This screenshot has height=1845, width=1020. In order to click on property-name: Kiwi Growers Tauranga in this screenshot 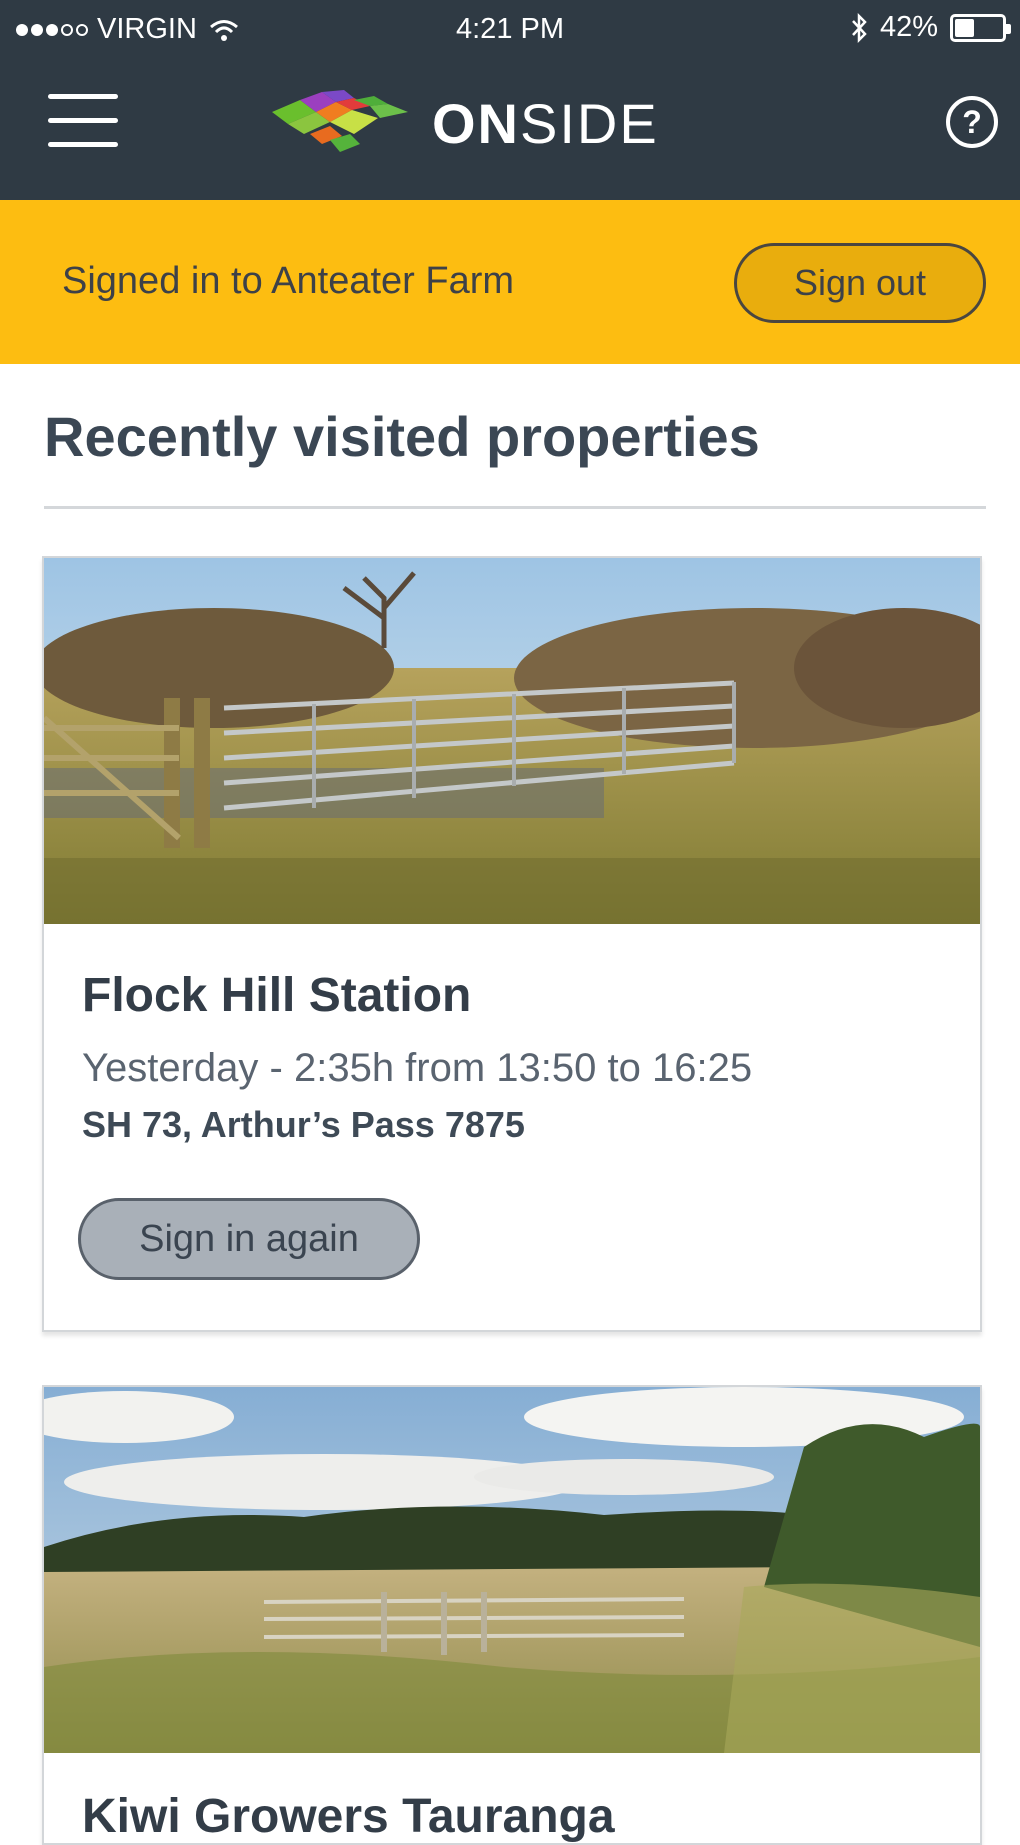, I will do `click(348, 1816)`.